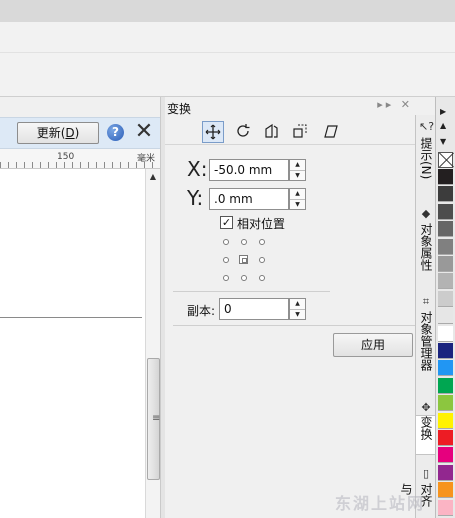  Describe the element at coordinates (226, 222) in the screenshot. I see `relative-position-checkbox: ✓` at that location.